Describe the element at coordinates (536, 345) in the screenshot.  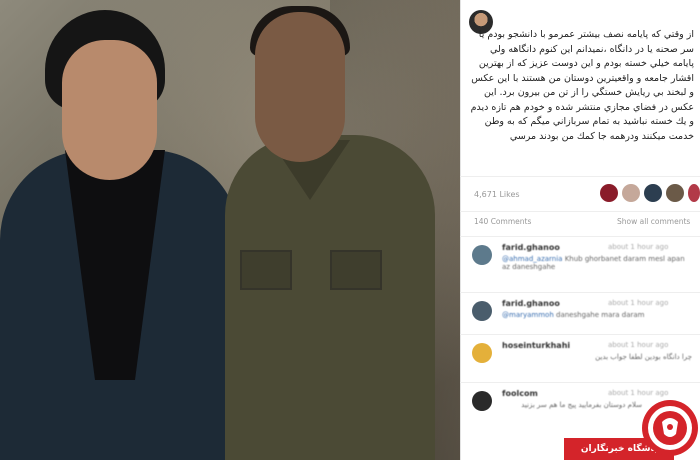
I see `commenter-name: hoseinturkhahi` at that location.